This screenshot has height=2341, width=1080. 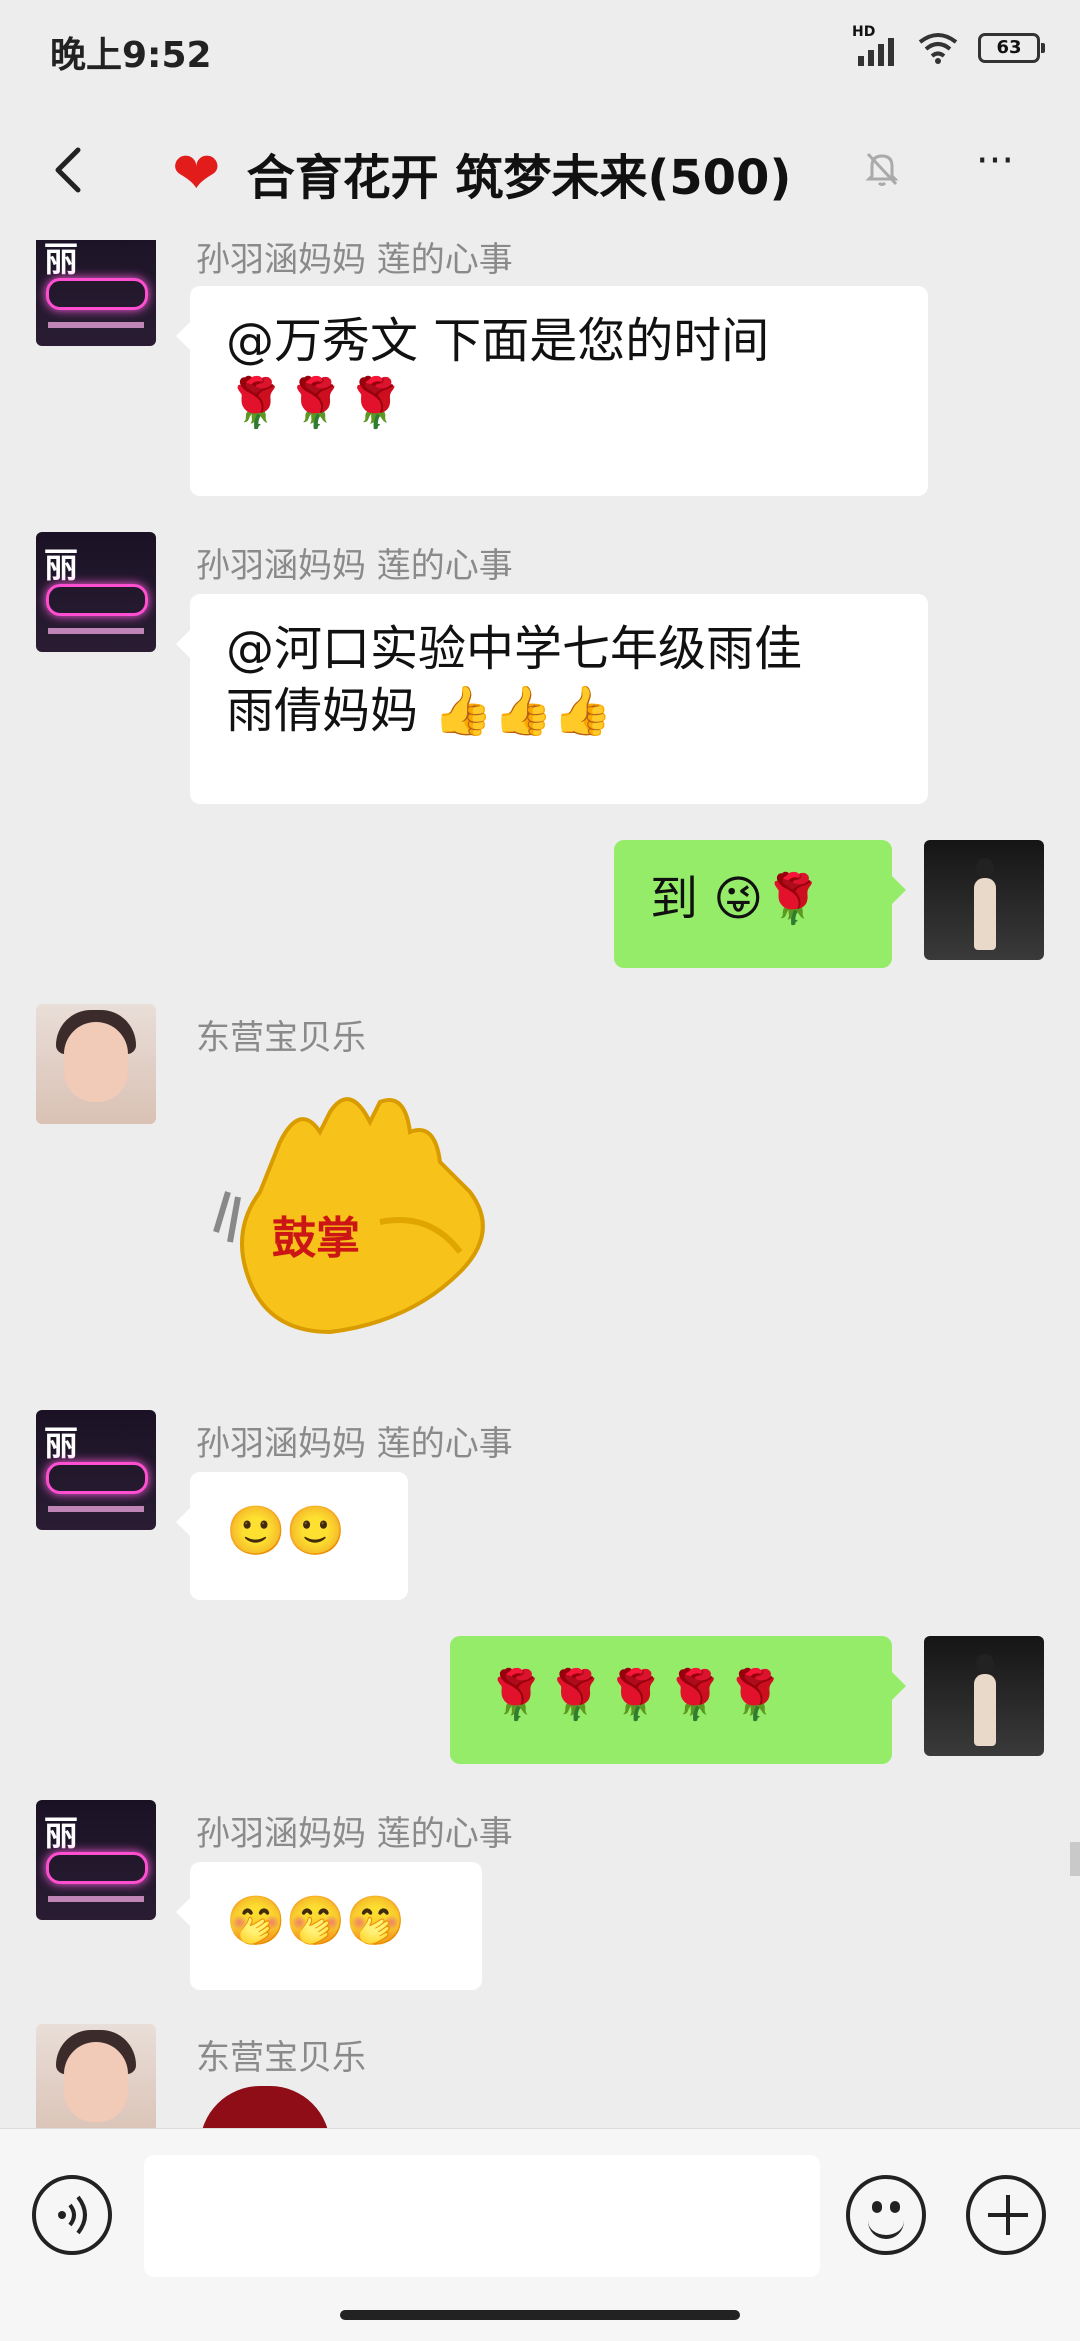 I want to click on message-bubble: 🙂🙂, so click(x=292, y=1536).